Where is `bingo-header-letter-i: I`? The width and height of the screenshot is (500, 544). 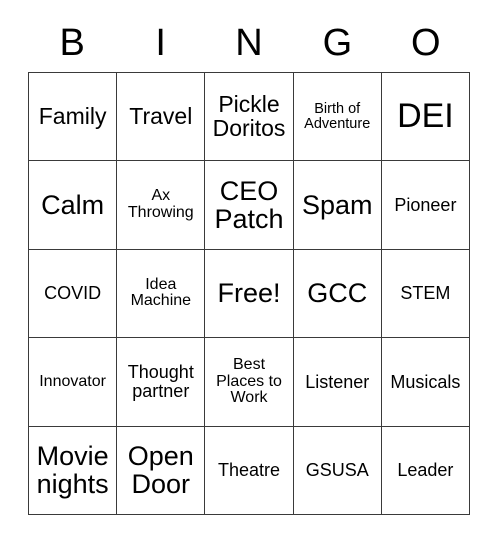 bingo-header-letter-i: I is located at coordinates (160, 43).